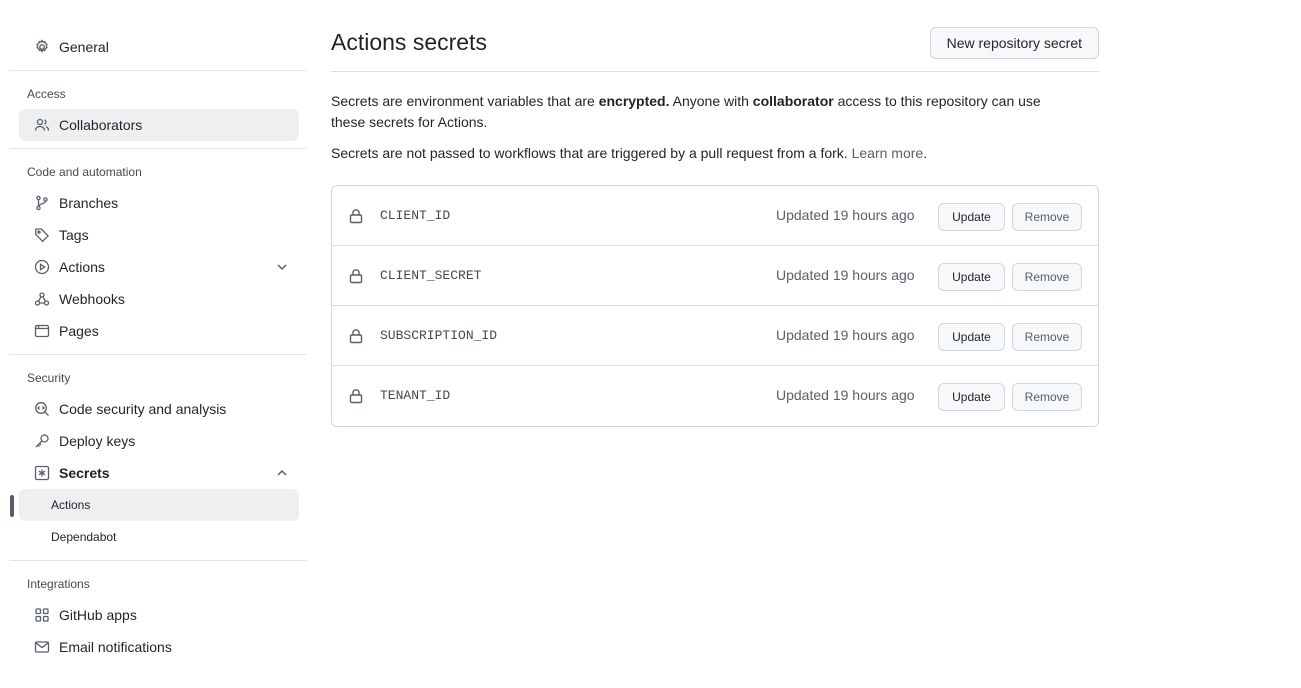  What do you see at coordinates (159, 331) in the screenshot?
I see `sidebar-item-pages: Pages` at bounding box center [159, 331].